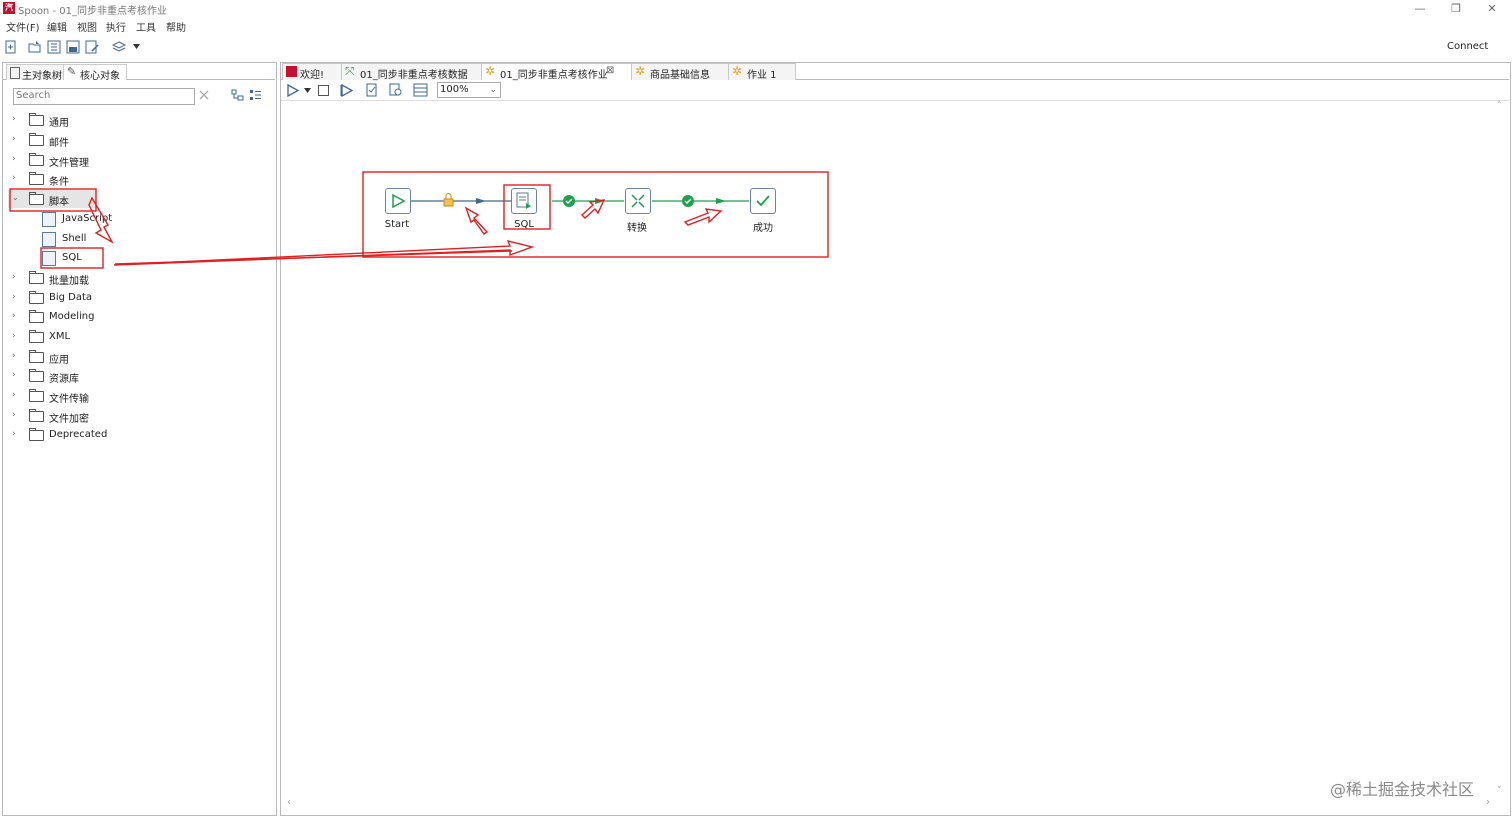  Describe the element at coordinates (138, 416) in the screenshot. I see `tree-folder-file-encryption: › 文件加密` at that location.